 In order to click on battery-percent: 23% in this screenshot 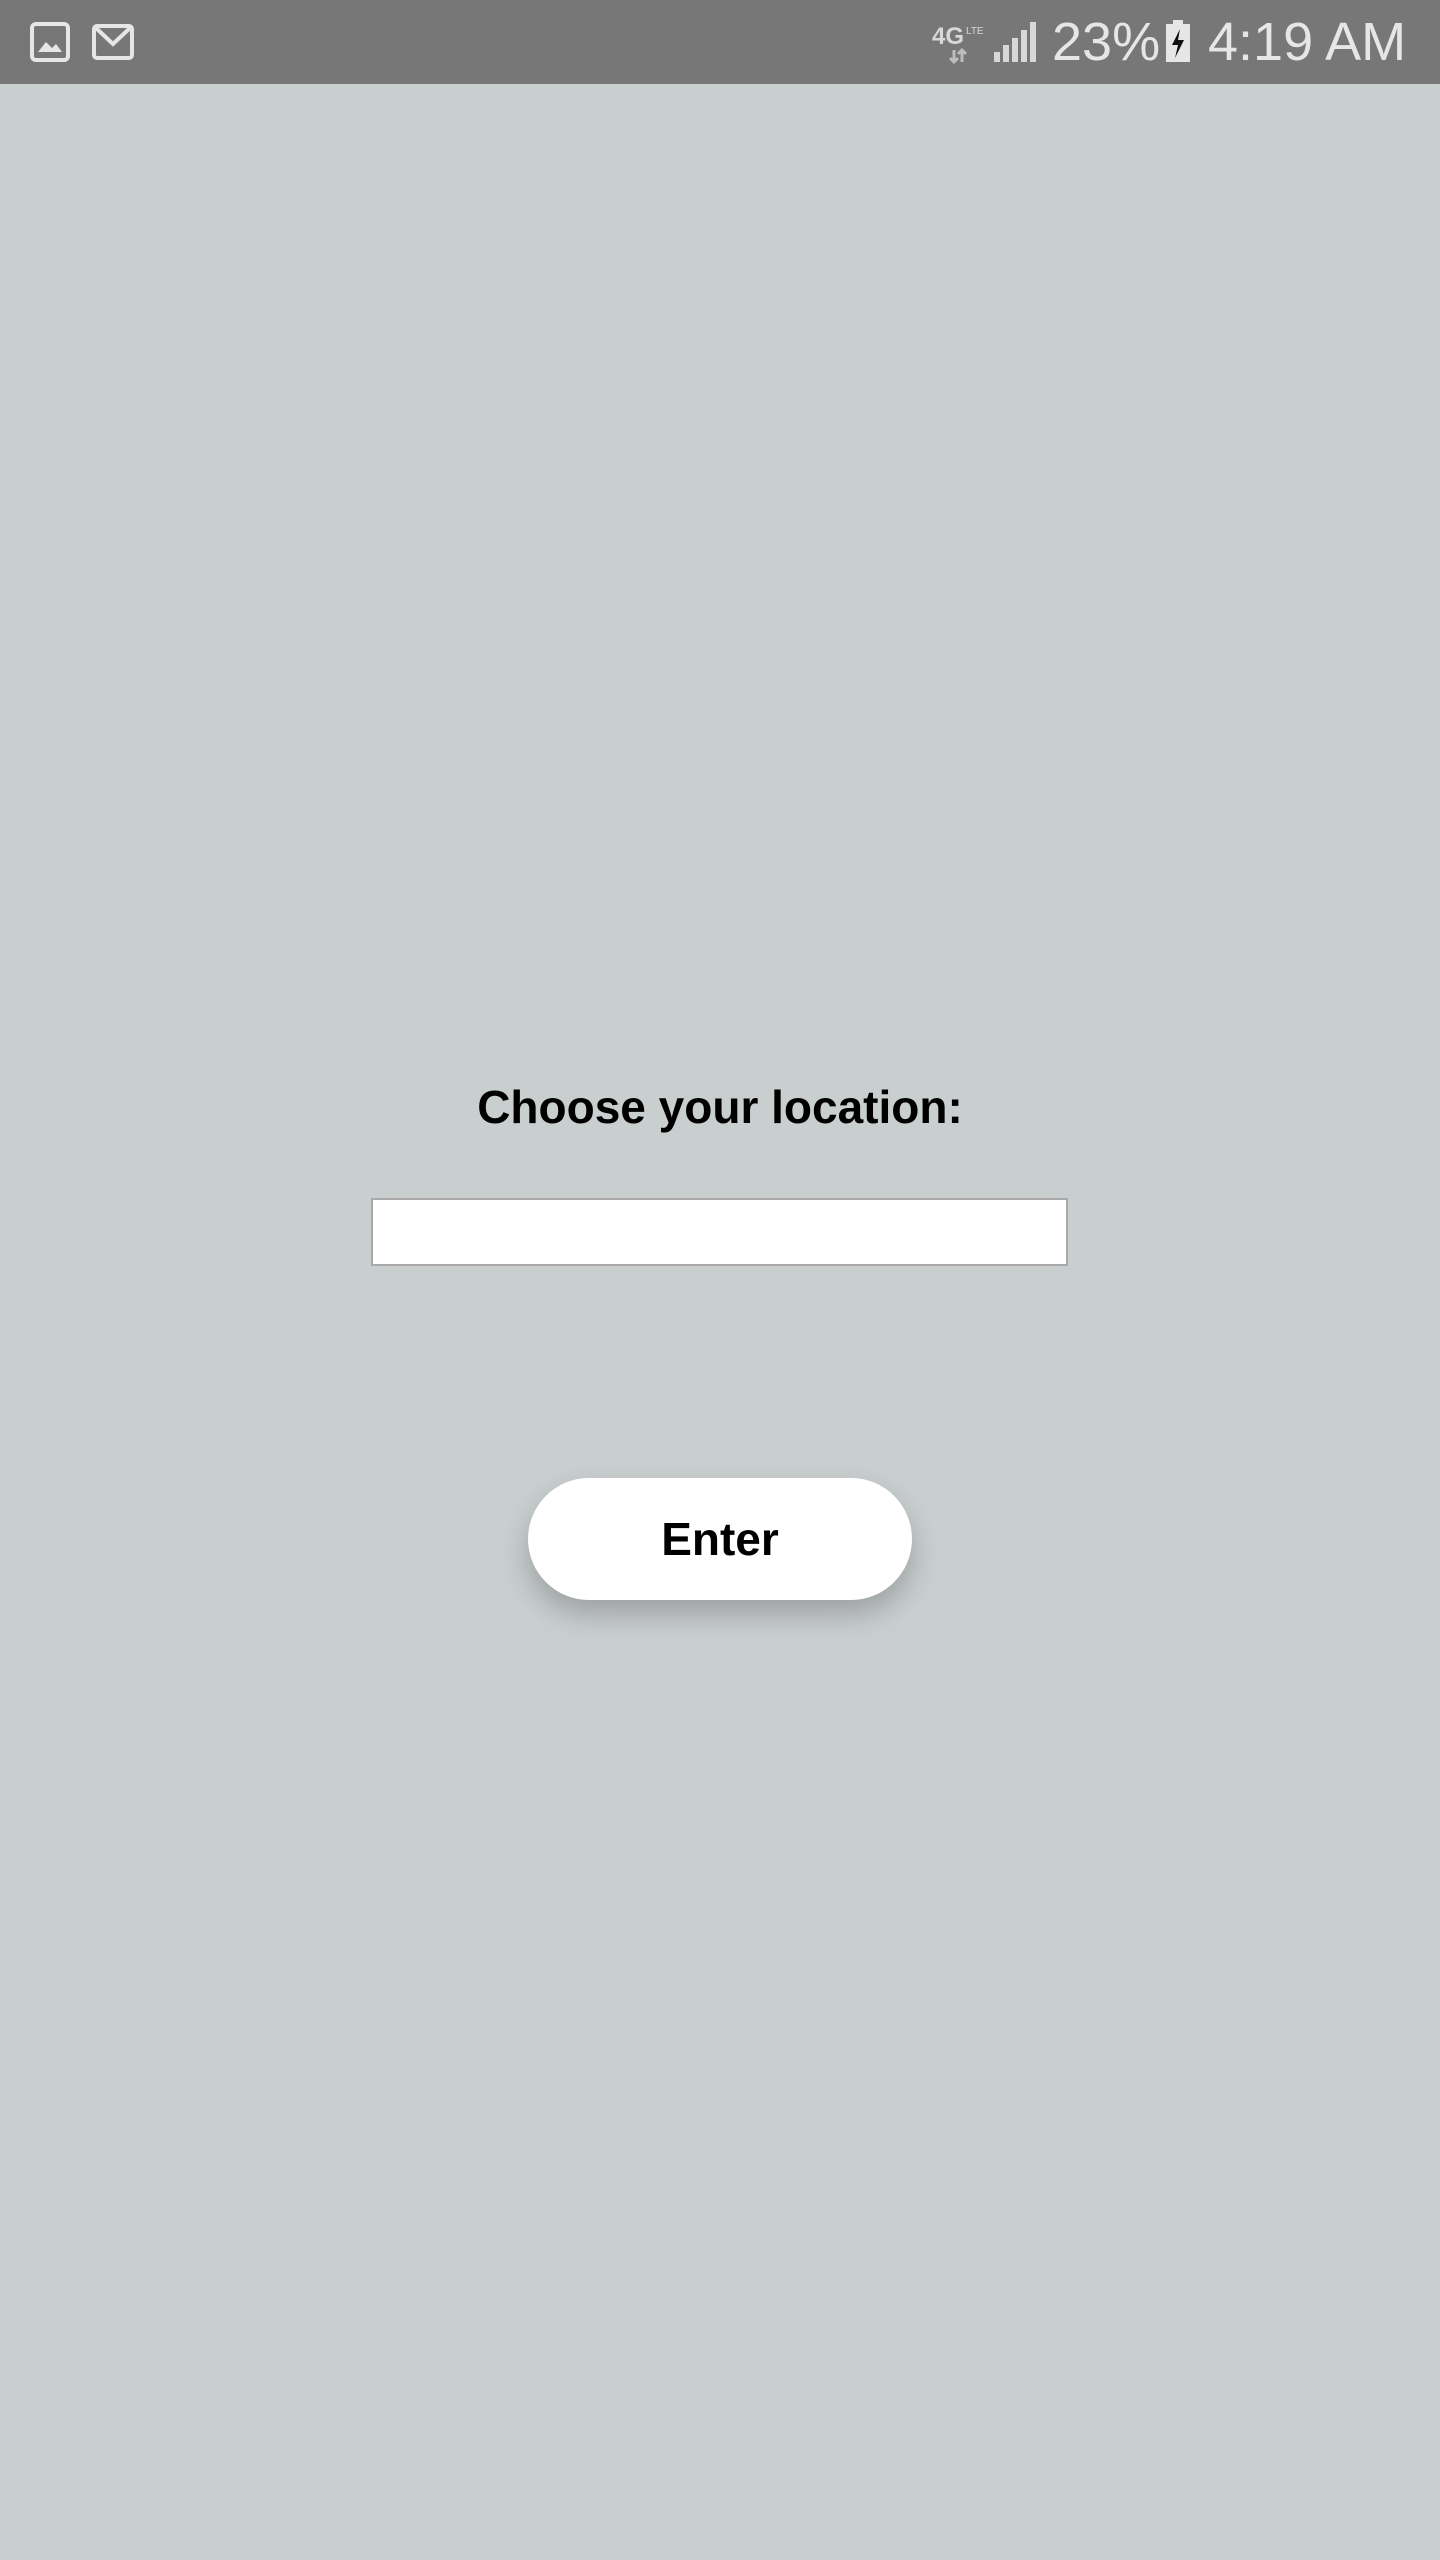, I will do `click(1106, 42)`.